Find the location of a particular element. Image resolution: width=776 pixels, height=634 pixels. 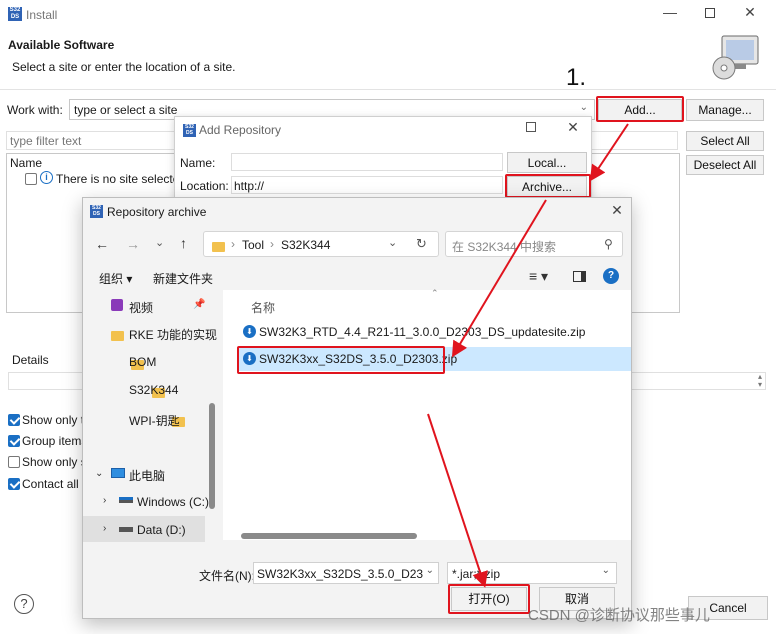

csdn-watermark: CSDN @诊断协议那些事儿 is located at coordinates (619, 615).